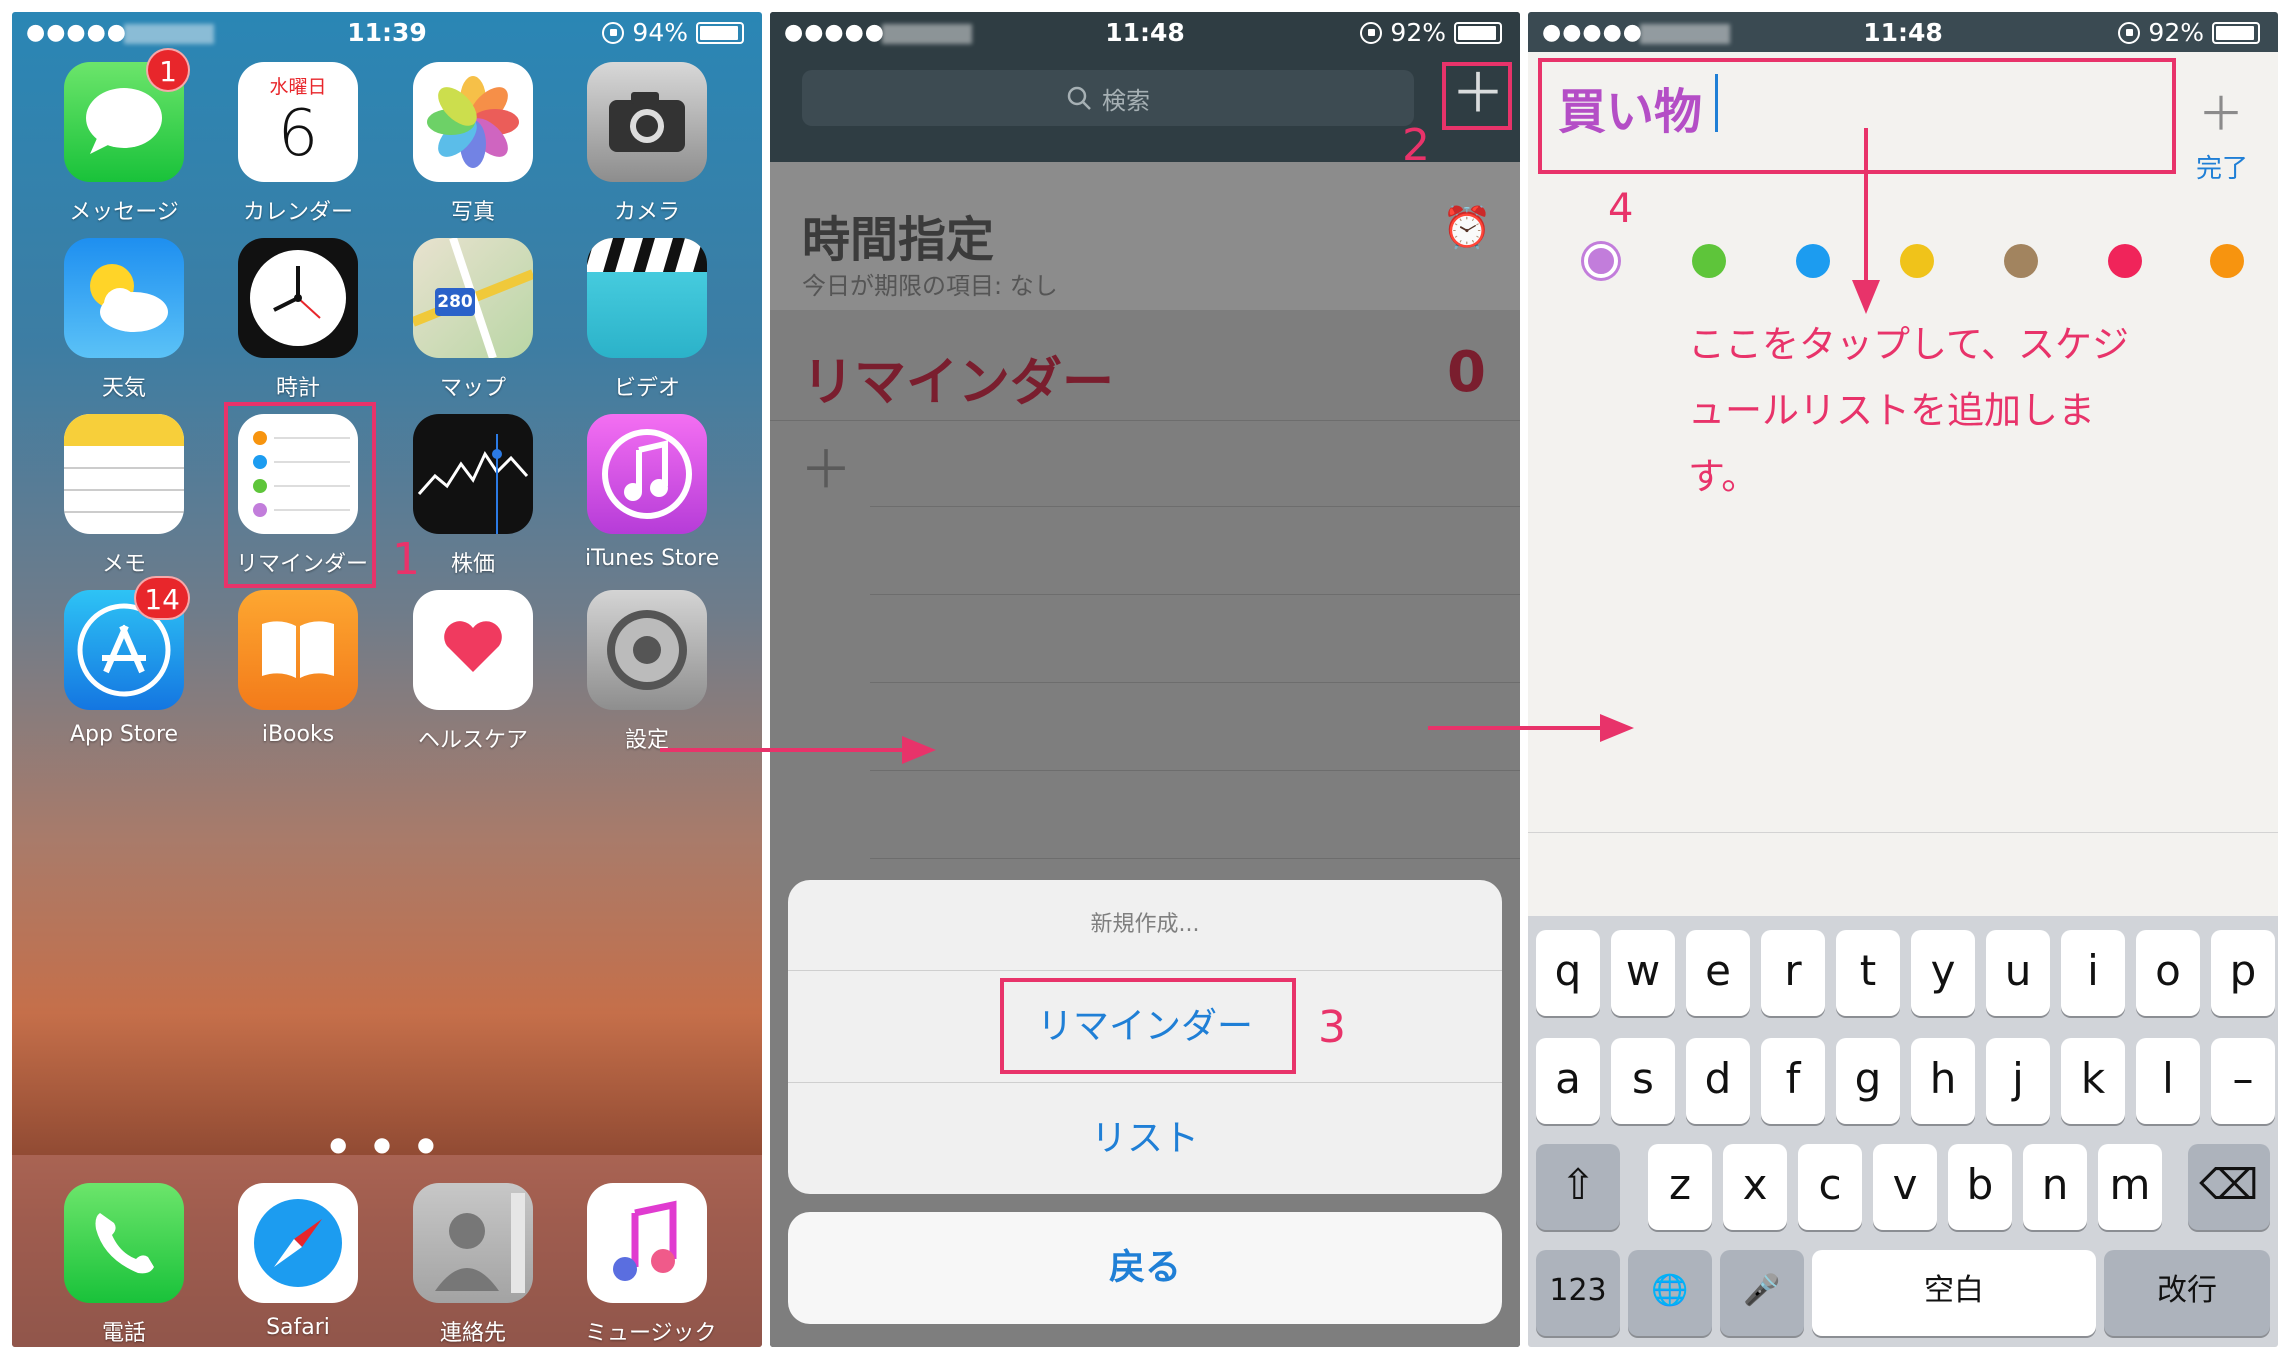 The width and height of the screenshot is (2289, 1358). I want to click on calendar-day: 6, so click(298, 134).